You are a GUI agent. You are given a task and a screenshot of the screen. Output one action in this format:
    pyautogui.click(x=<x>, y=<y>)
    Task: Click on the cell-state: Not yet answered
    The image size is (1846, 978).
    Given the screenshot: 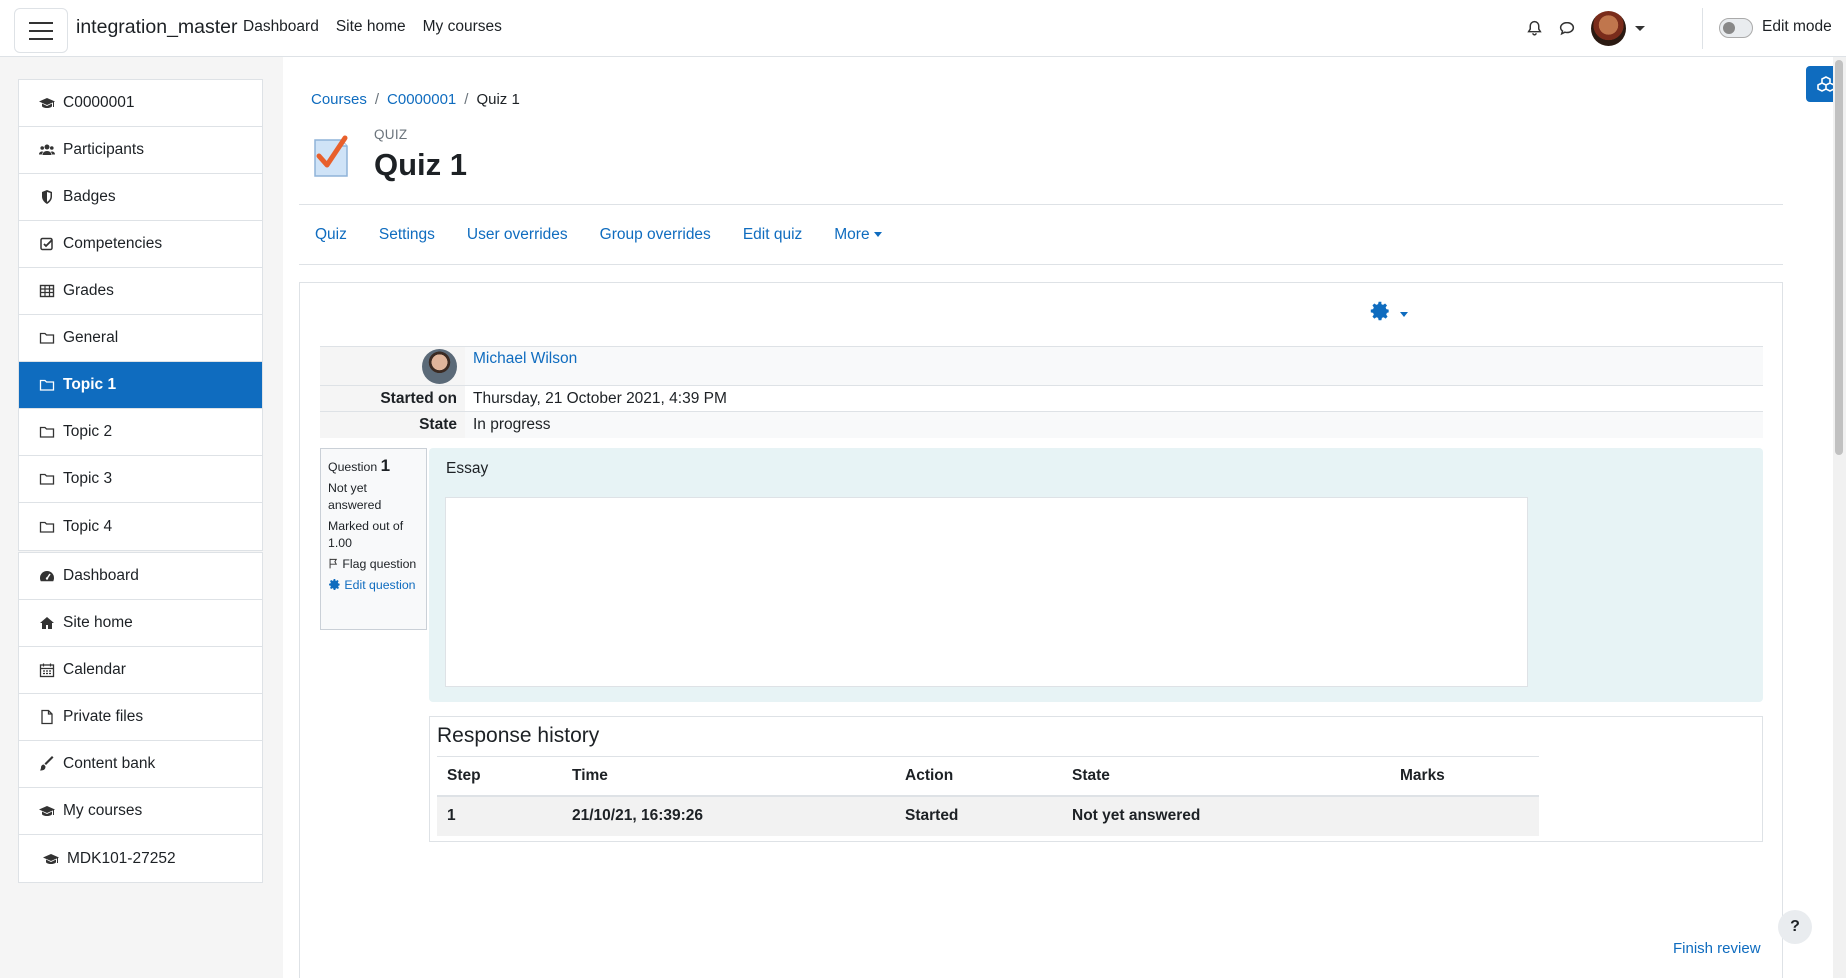 What is the action you would take?
    pyautogui.click(x=1226, y=815)
    